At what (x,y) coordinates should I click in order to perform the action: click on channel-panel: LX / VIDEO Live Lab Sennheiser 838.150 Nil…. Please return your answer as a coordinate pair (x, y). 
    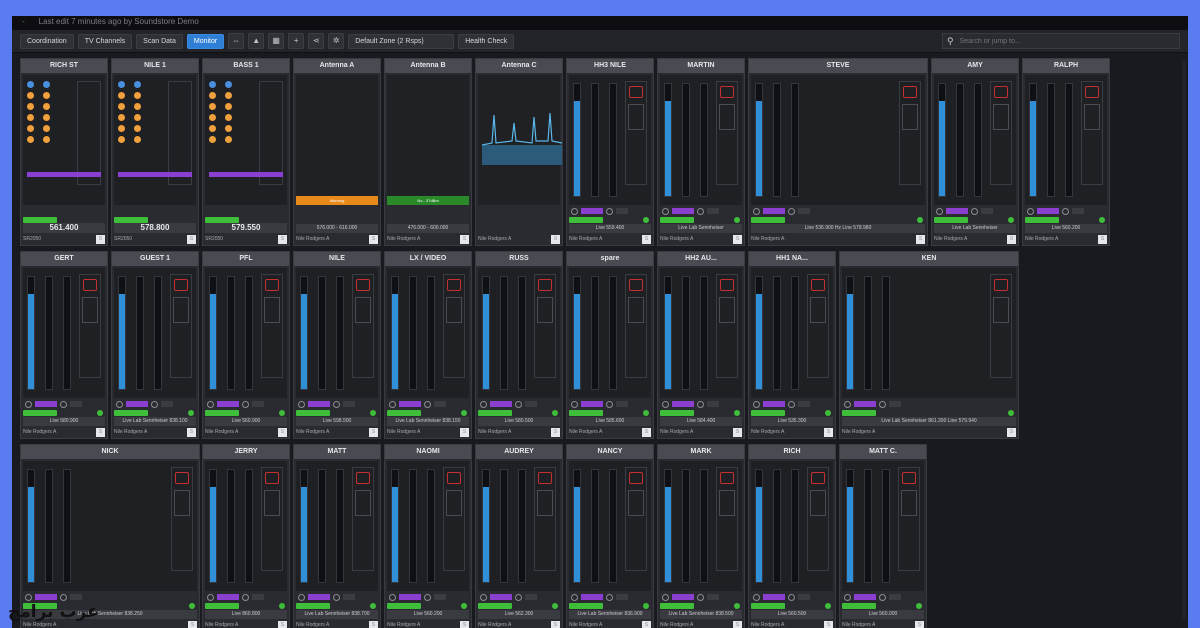
    Looking at the image, I should click on (428, 345).